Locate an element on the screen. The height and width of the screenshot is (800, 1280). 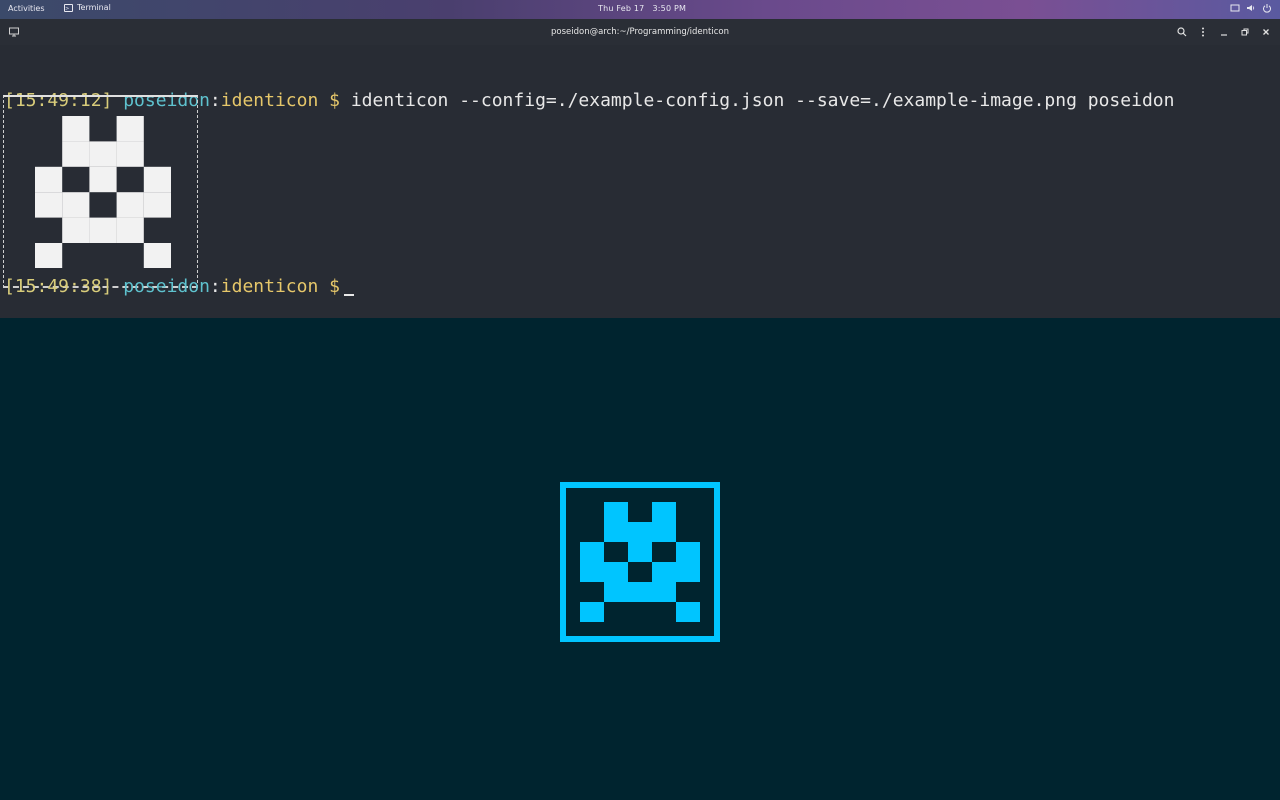
top-bar: Activities >_ Terminal Thu Feb 17 3:50 PM is located at coordinates (640, 9).